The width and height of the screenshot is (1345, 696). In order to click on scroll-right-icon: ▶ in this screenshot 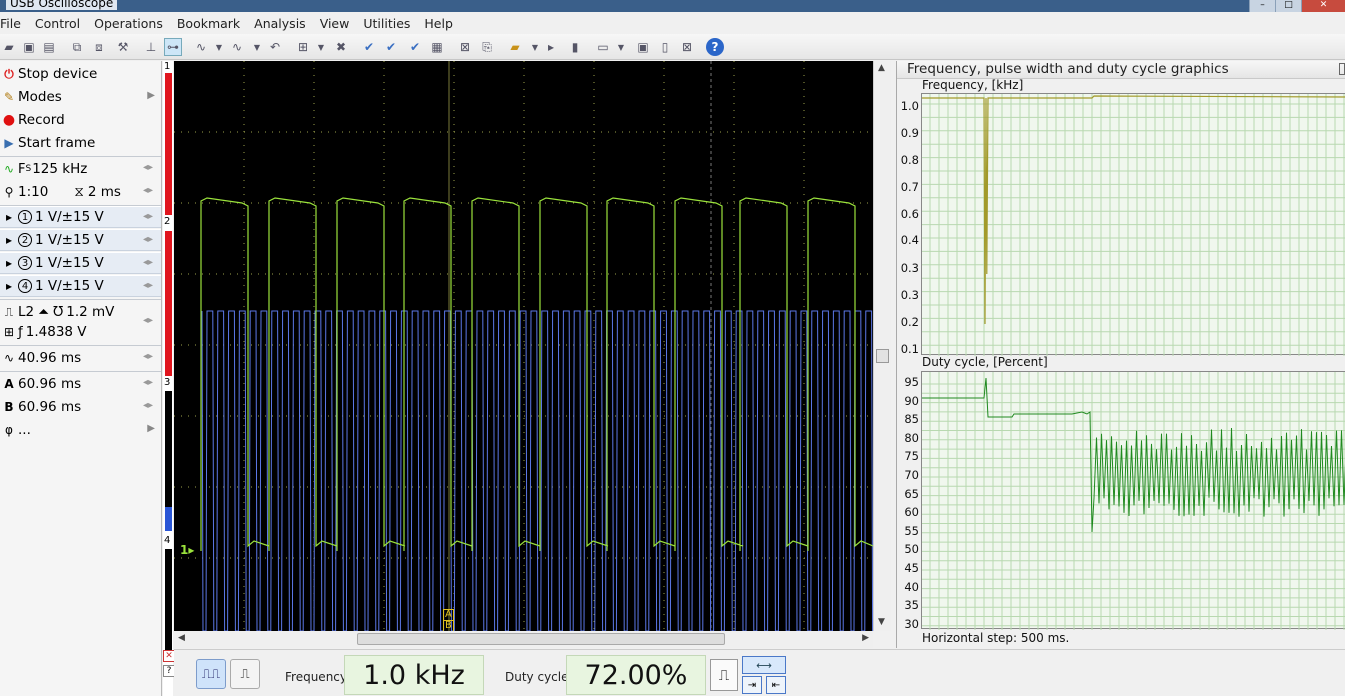, I will do `click(865, 638)`.